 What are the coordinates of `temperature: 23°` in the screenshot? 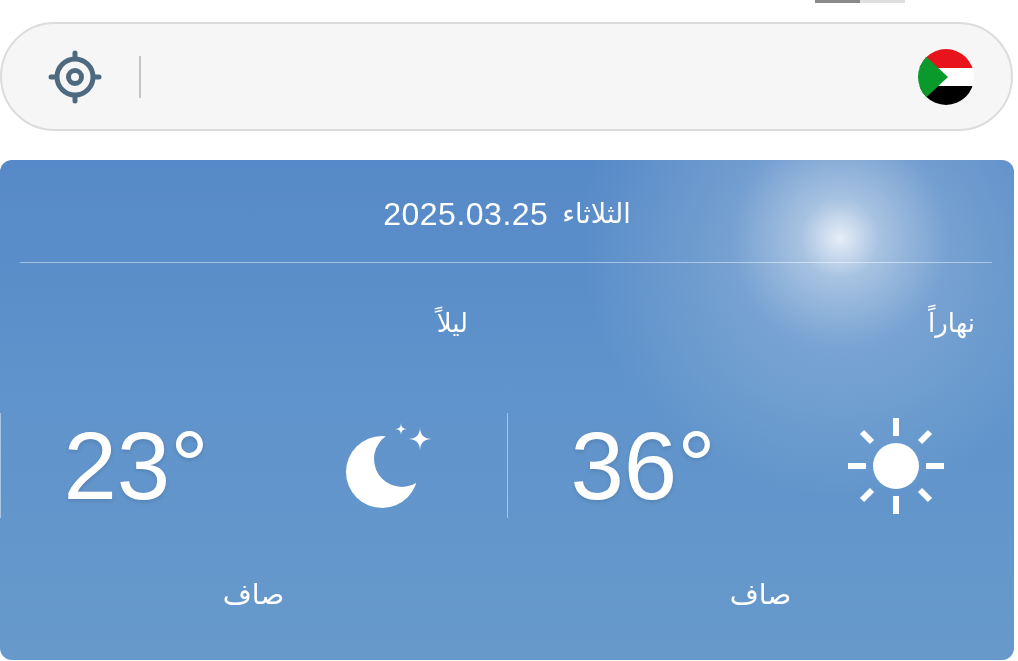 It's located at (136, 465).